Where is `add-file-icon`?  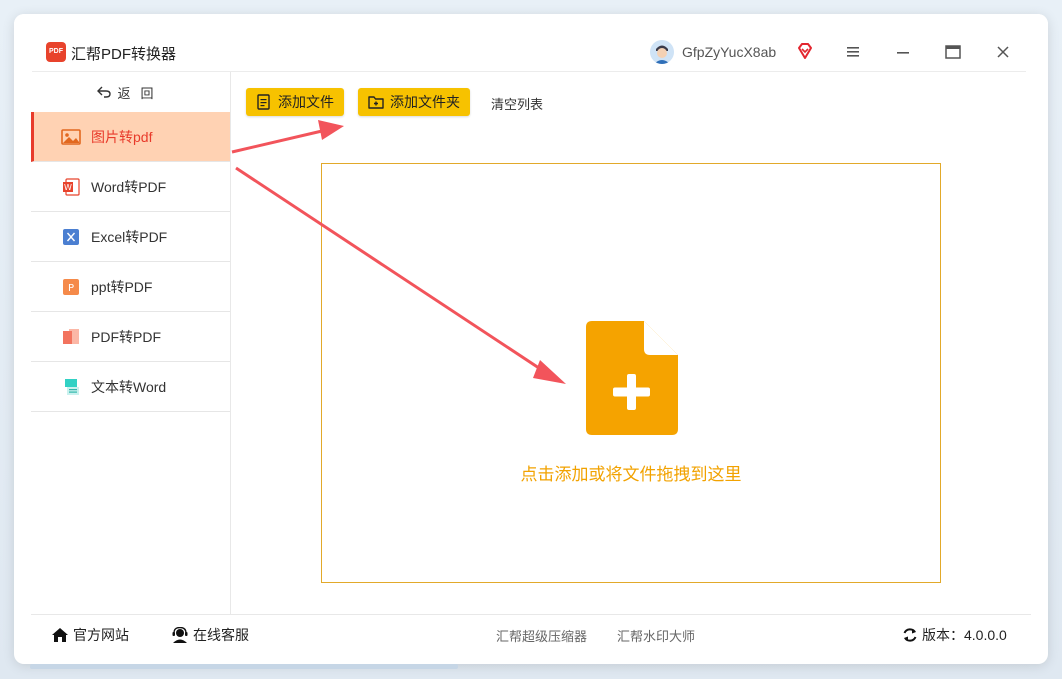 add-file-icon is located at coordinates (263, 102).